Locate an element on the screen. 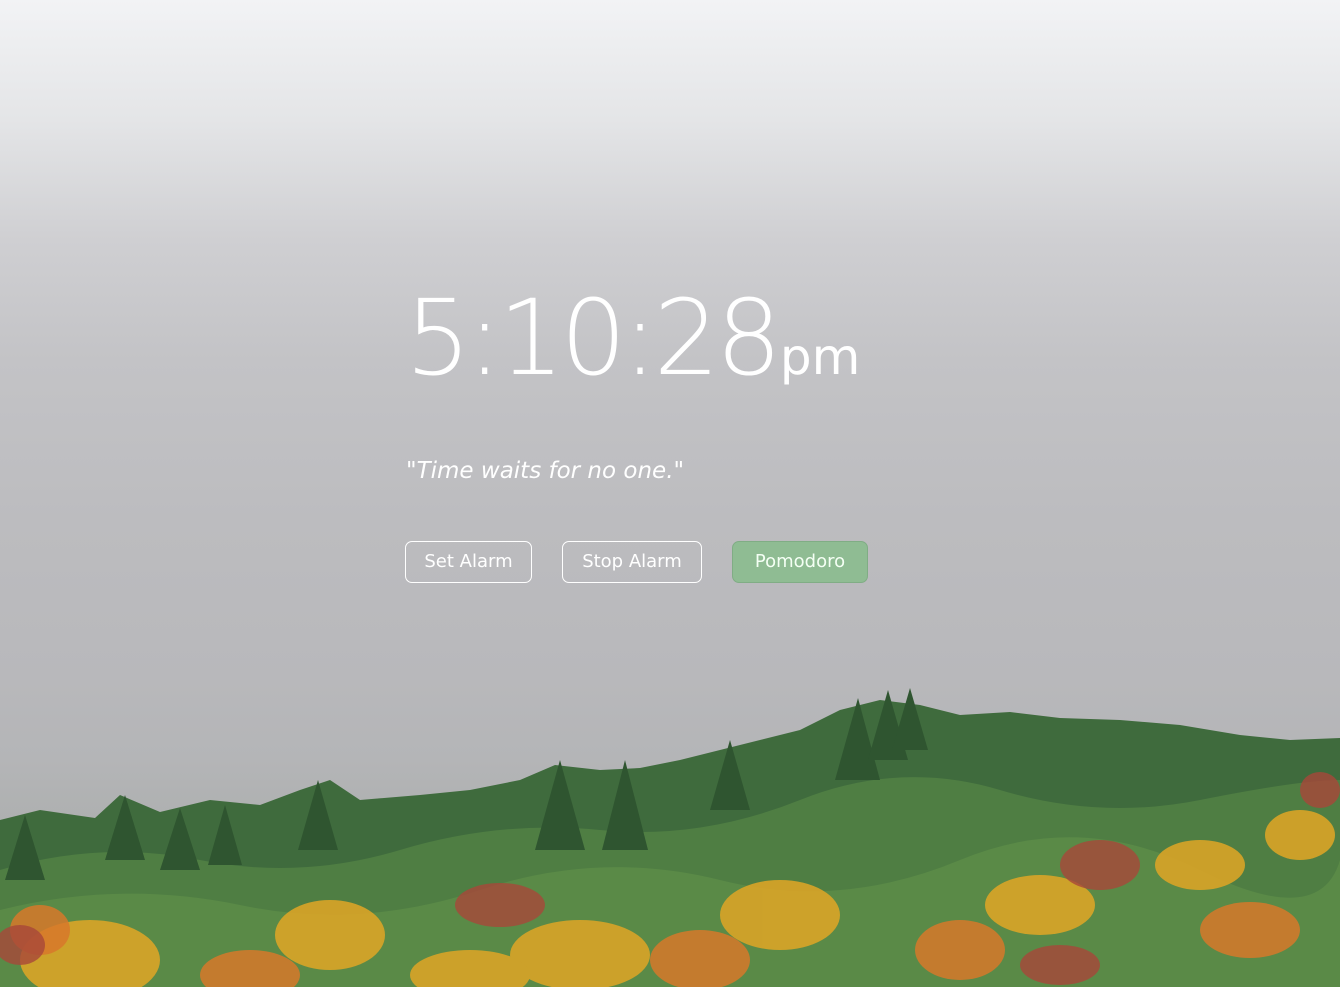 This screenshot has height=987, width=1340. pomodoro-button: Pomodoro is located at coordinates (800, 562).